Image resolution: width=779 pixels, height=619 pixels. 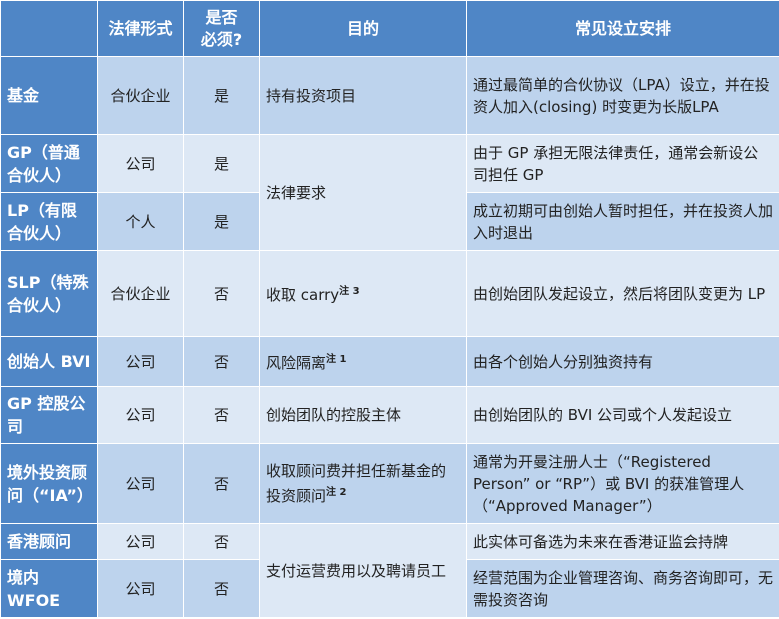 I want to click on footnote-marker: 注 2, so click(x=336, y=492).